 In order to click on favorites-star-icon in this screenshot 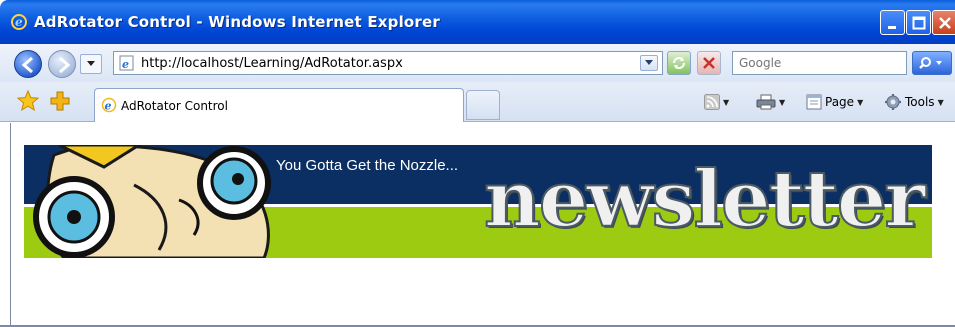, I will do `click(28, 101)`.